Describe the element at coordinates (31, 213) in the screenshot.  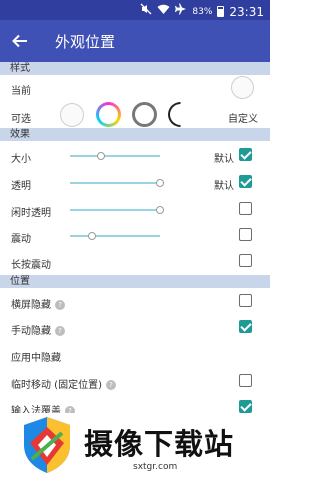
I see `idle-opacity-label: 闲时透明` at that location.